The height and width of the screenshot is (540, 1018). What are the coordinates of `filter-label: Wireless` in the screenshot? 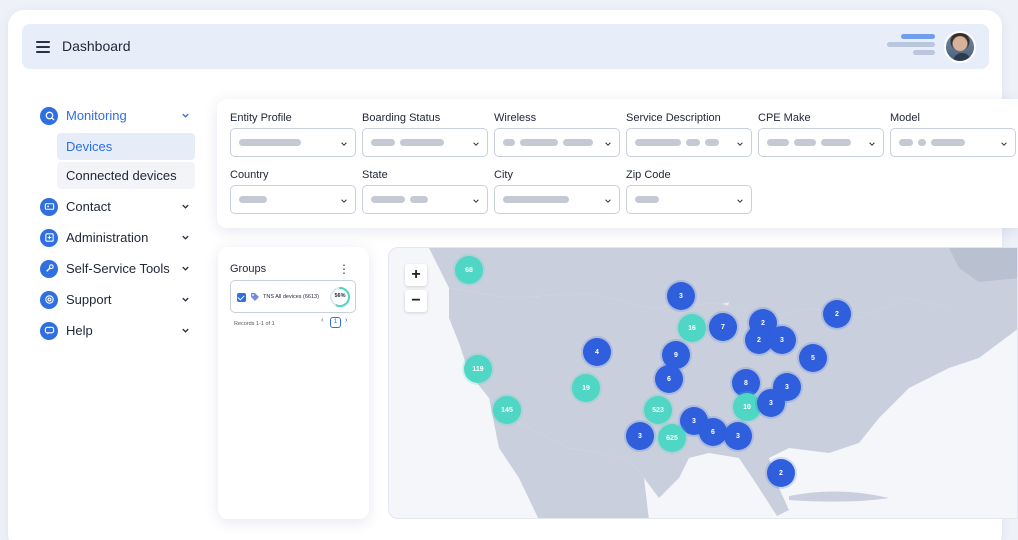 It's located at (515, 118).